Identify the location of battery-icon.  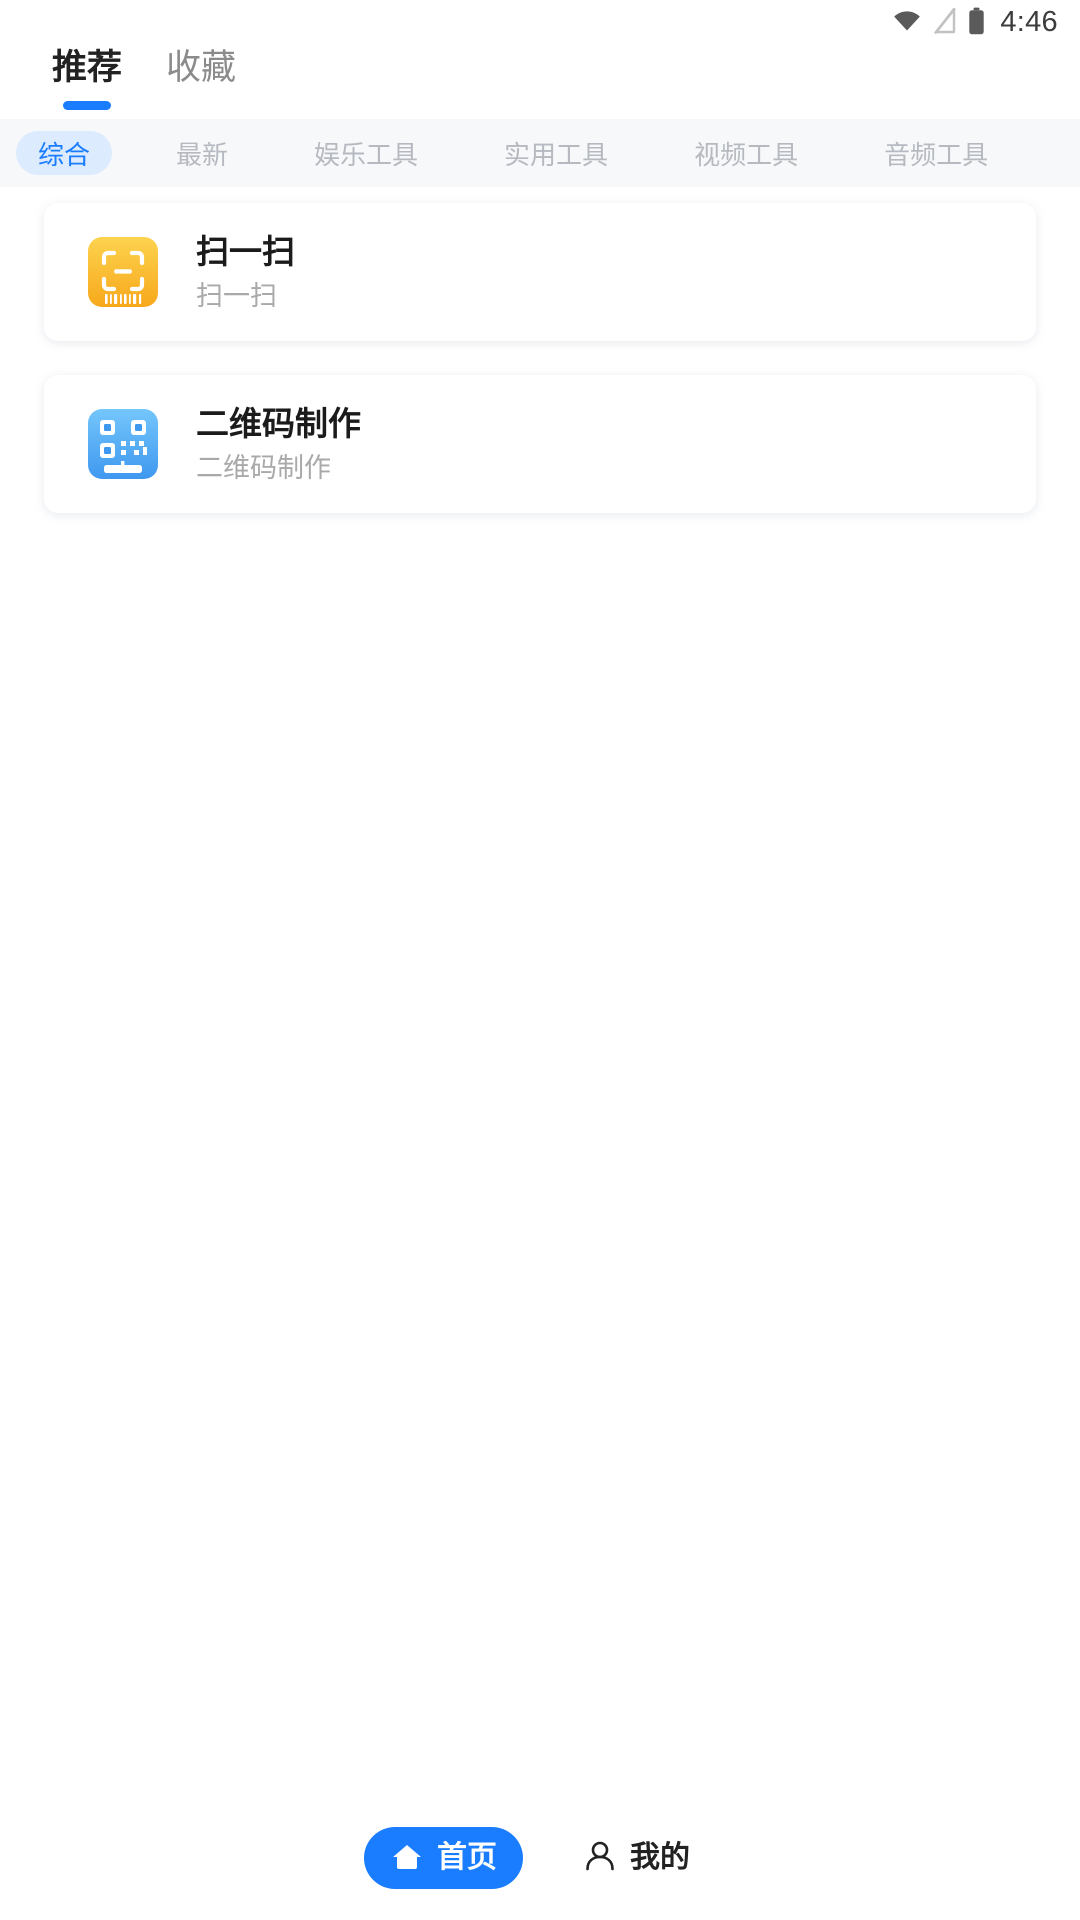
(976, 23).